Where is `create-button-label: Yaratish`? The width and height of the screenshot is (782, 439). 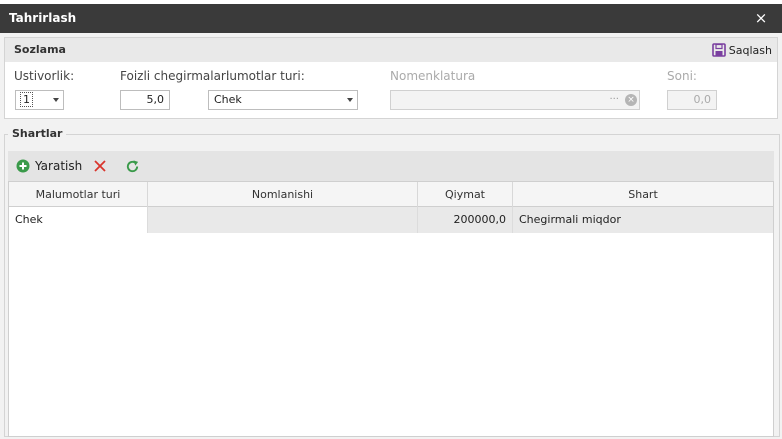
create-button-label: Yaratish is located at coordinates (59, 166).